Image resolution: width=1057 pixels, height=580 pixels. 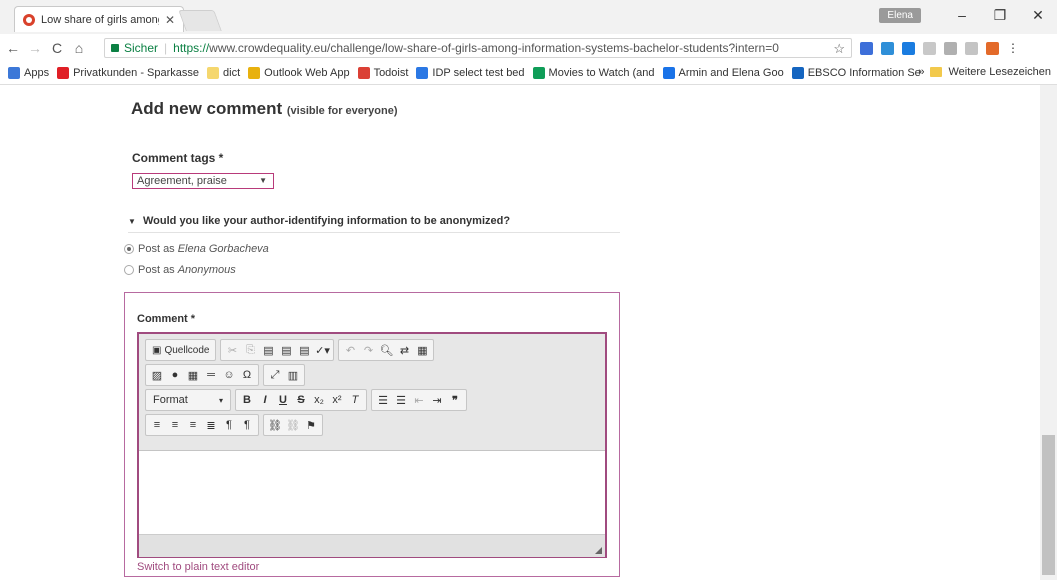 I want to click on link-icon: ⛓, so click(x=275, y=425).